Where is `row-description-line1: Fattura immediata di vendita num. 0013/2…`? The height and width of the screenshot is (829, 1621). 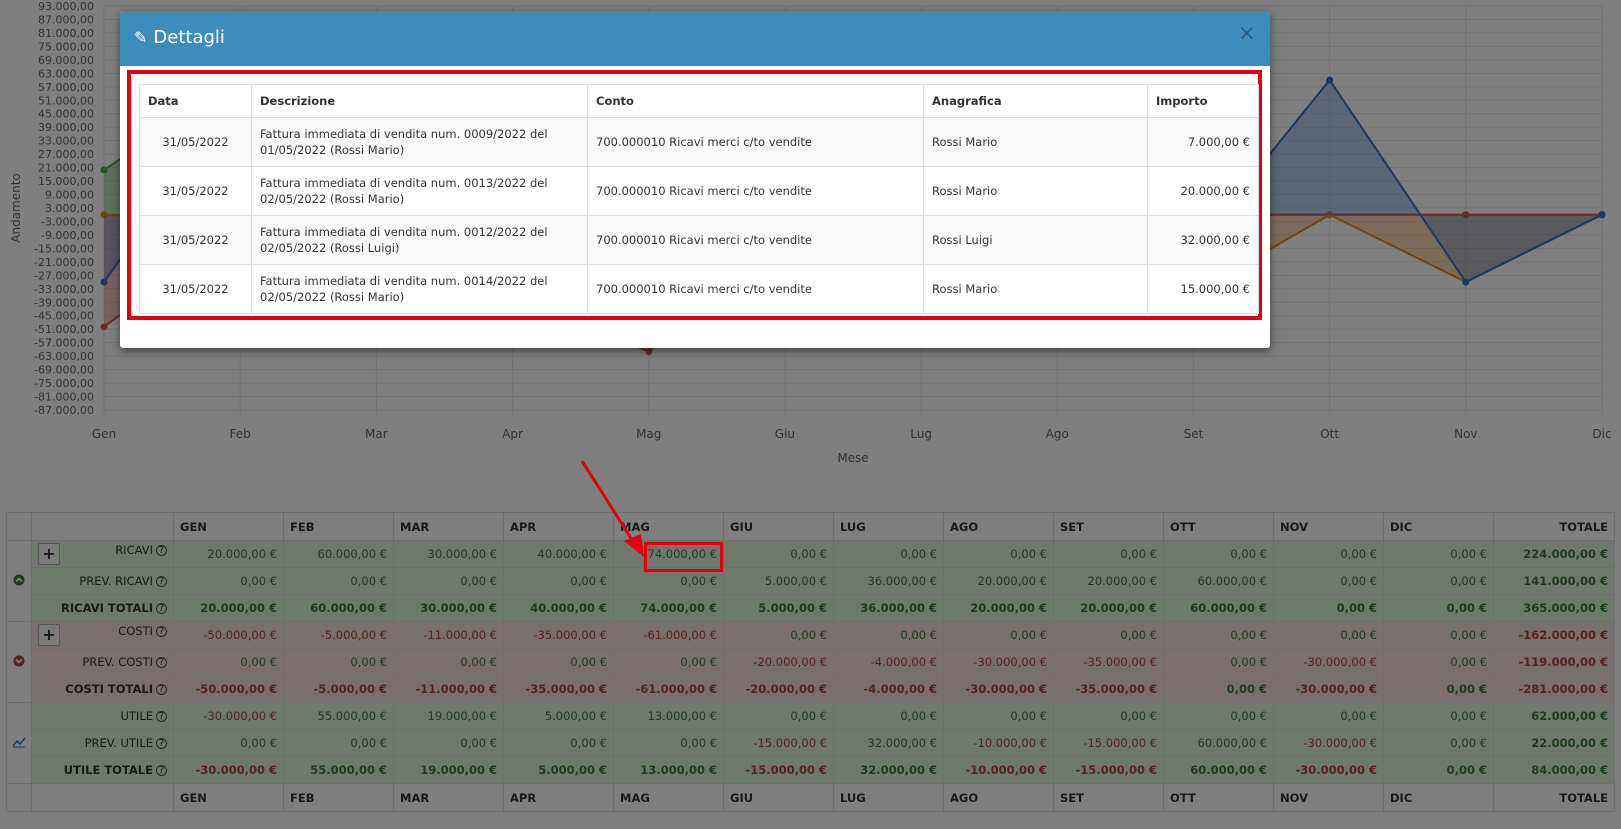
row-description-line1: Fattura immediata di vendita num. 0013/2… is located at coordinates (404, 183).